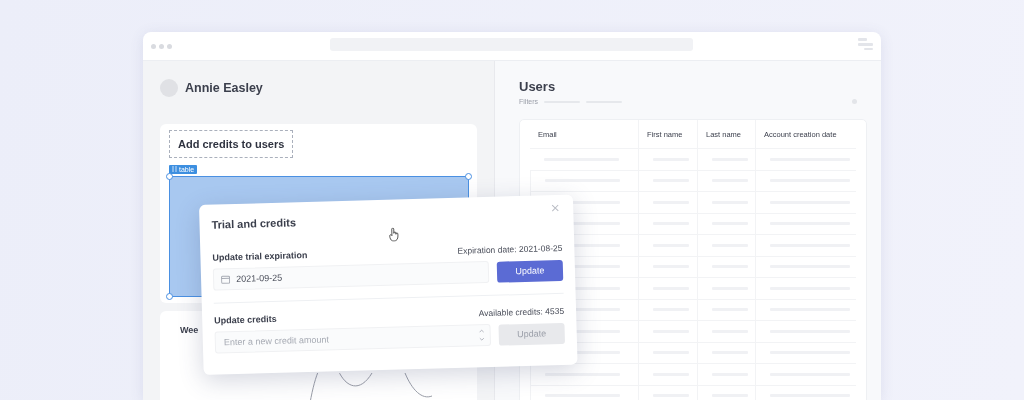  What do you see at coordinates (865, 44) in the screenshot?
I see `menu-icon` at bounding box center [865, 44].